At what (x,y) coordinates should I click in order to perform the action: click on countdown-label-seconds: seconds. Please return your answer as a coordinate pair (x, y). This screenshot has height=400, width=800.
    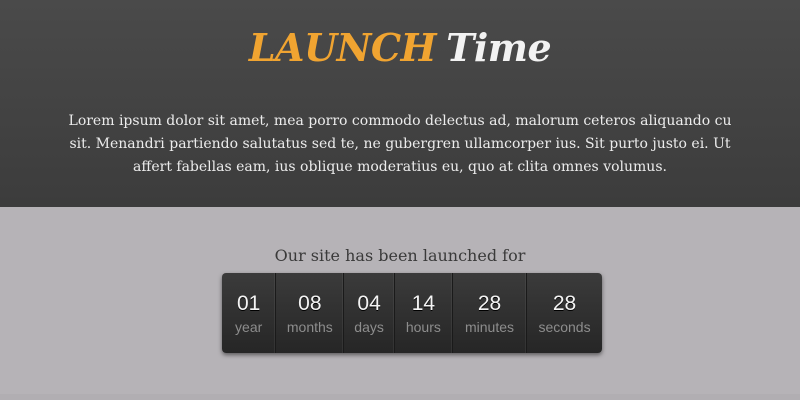
    Looking at the image, I should click on (564, 327).